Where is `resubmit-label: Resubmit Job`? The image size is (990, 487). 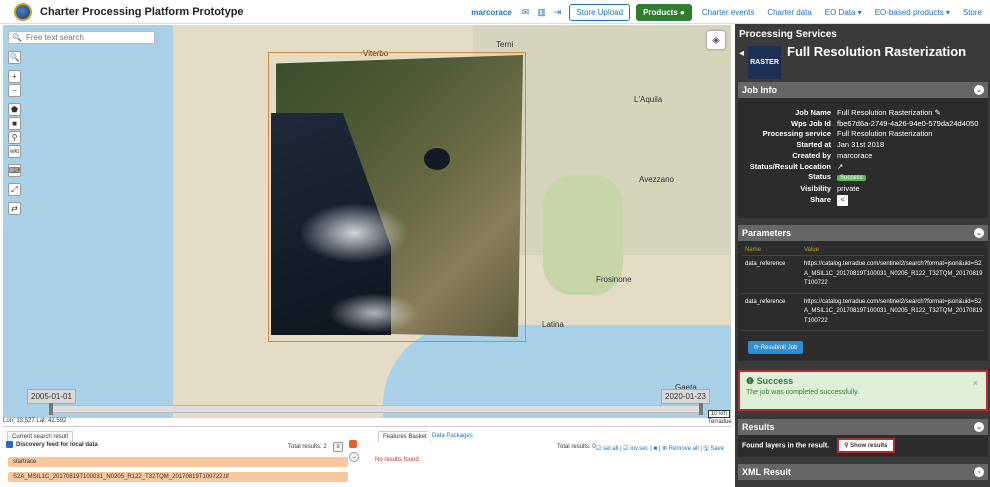
resubmit-label: Resubmit Job is located at coordinates (779, 348).